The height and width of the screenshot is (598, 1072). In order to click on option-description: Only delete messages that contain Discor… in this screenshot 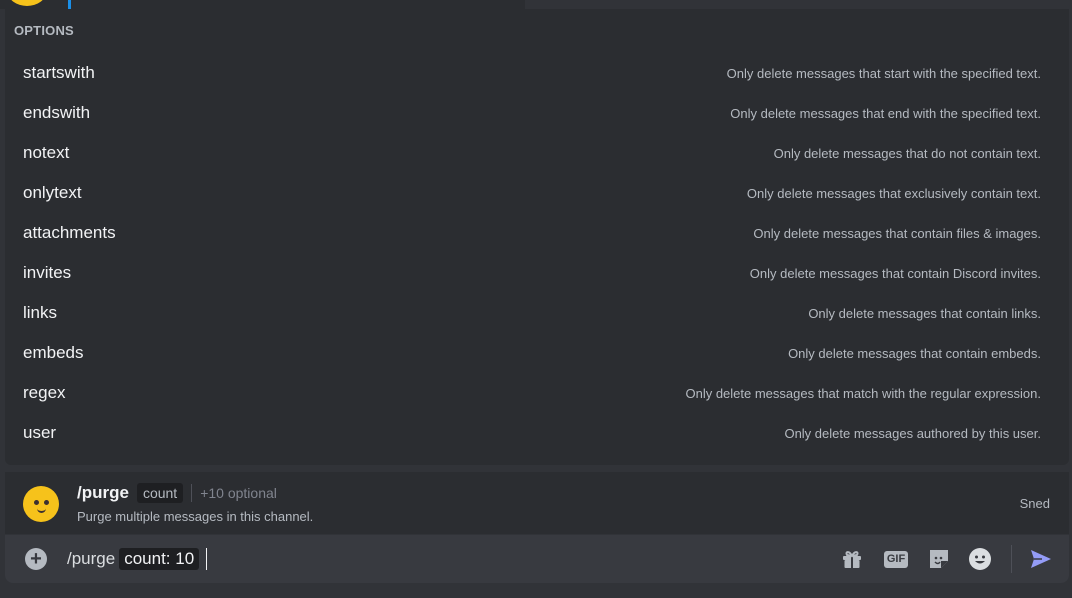, I will do `click(895, 273)`.